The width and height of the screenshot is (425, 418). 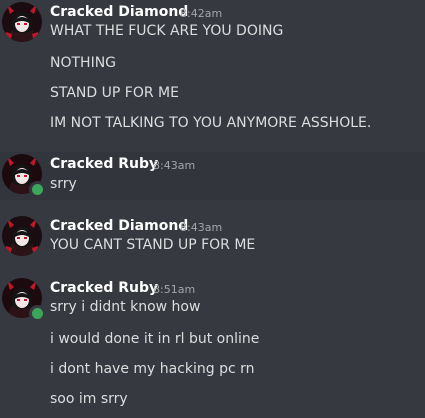 I want to click on message-timestamp: 8:51am, so click(x=174, y=289).